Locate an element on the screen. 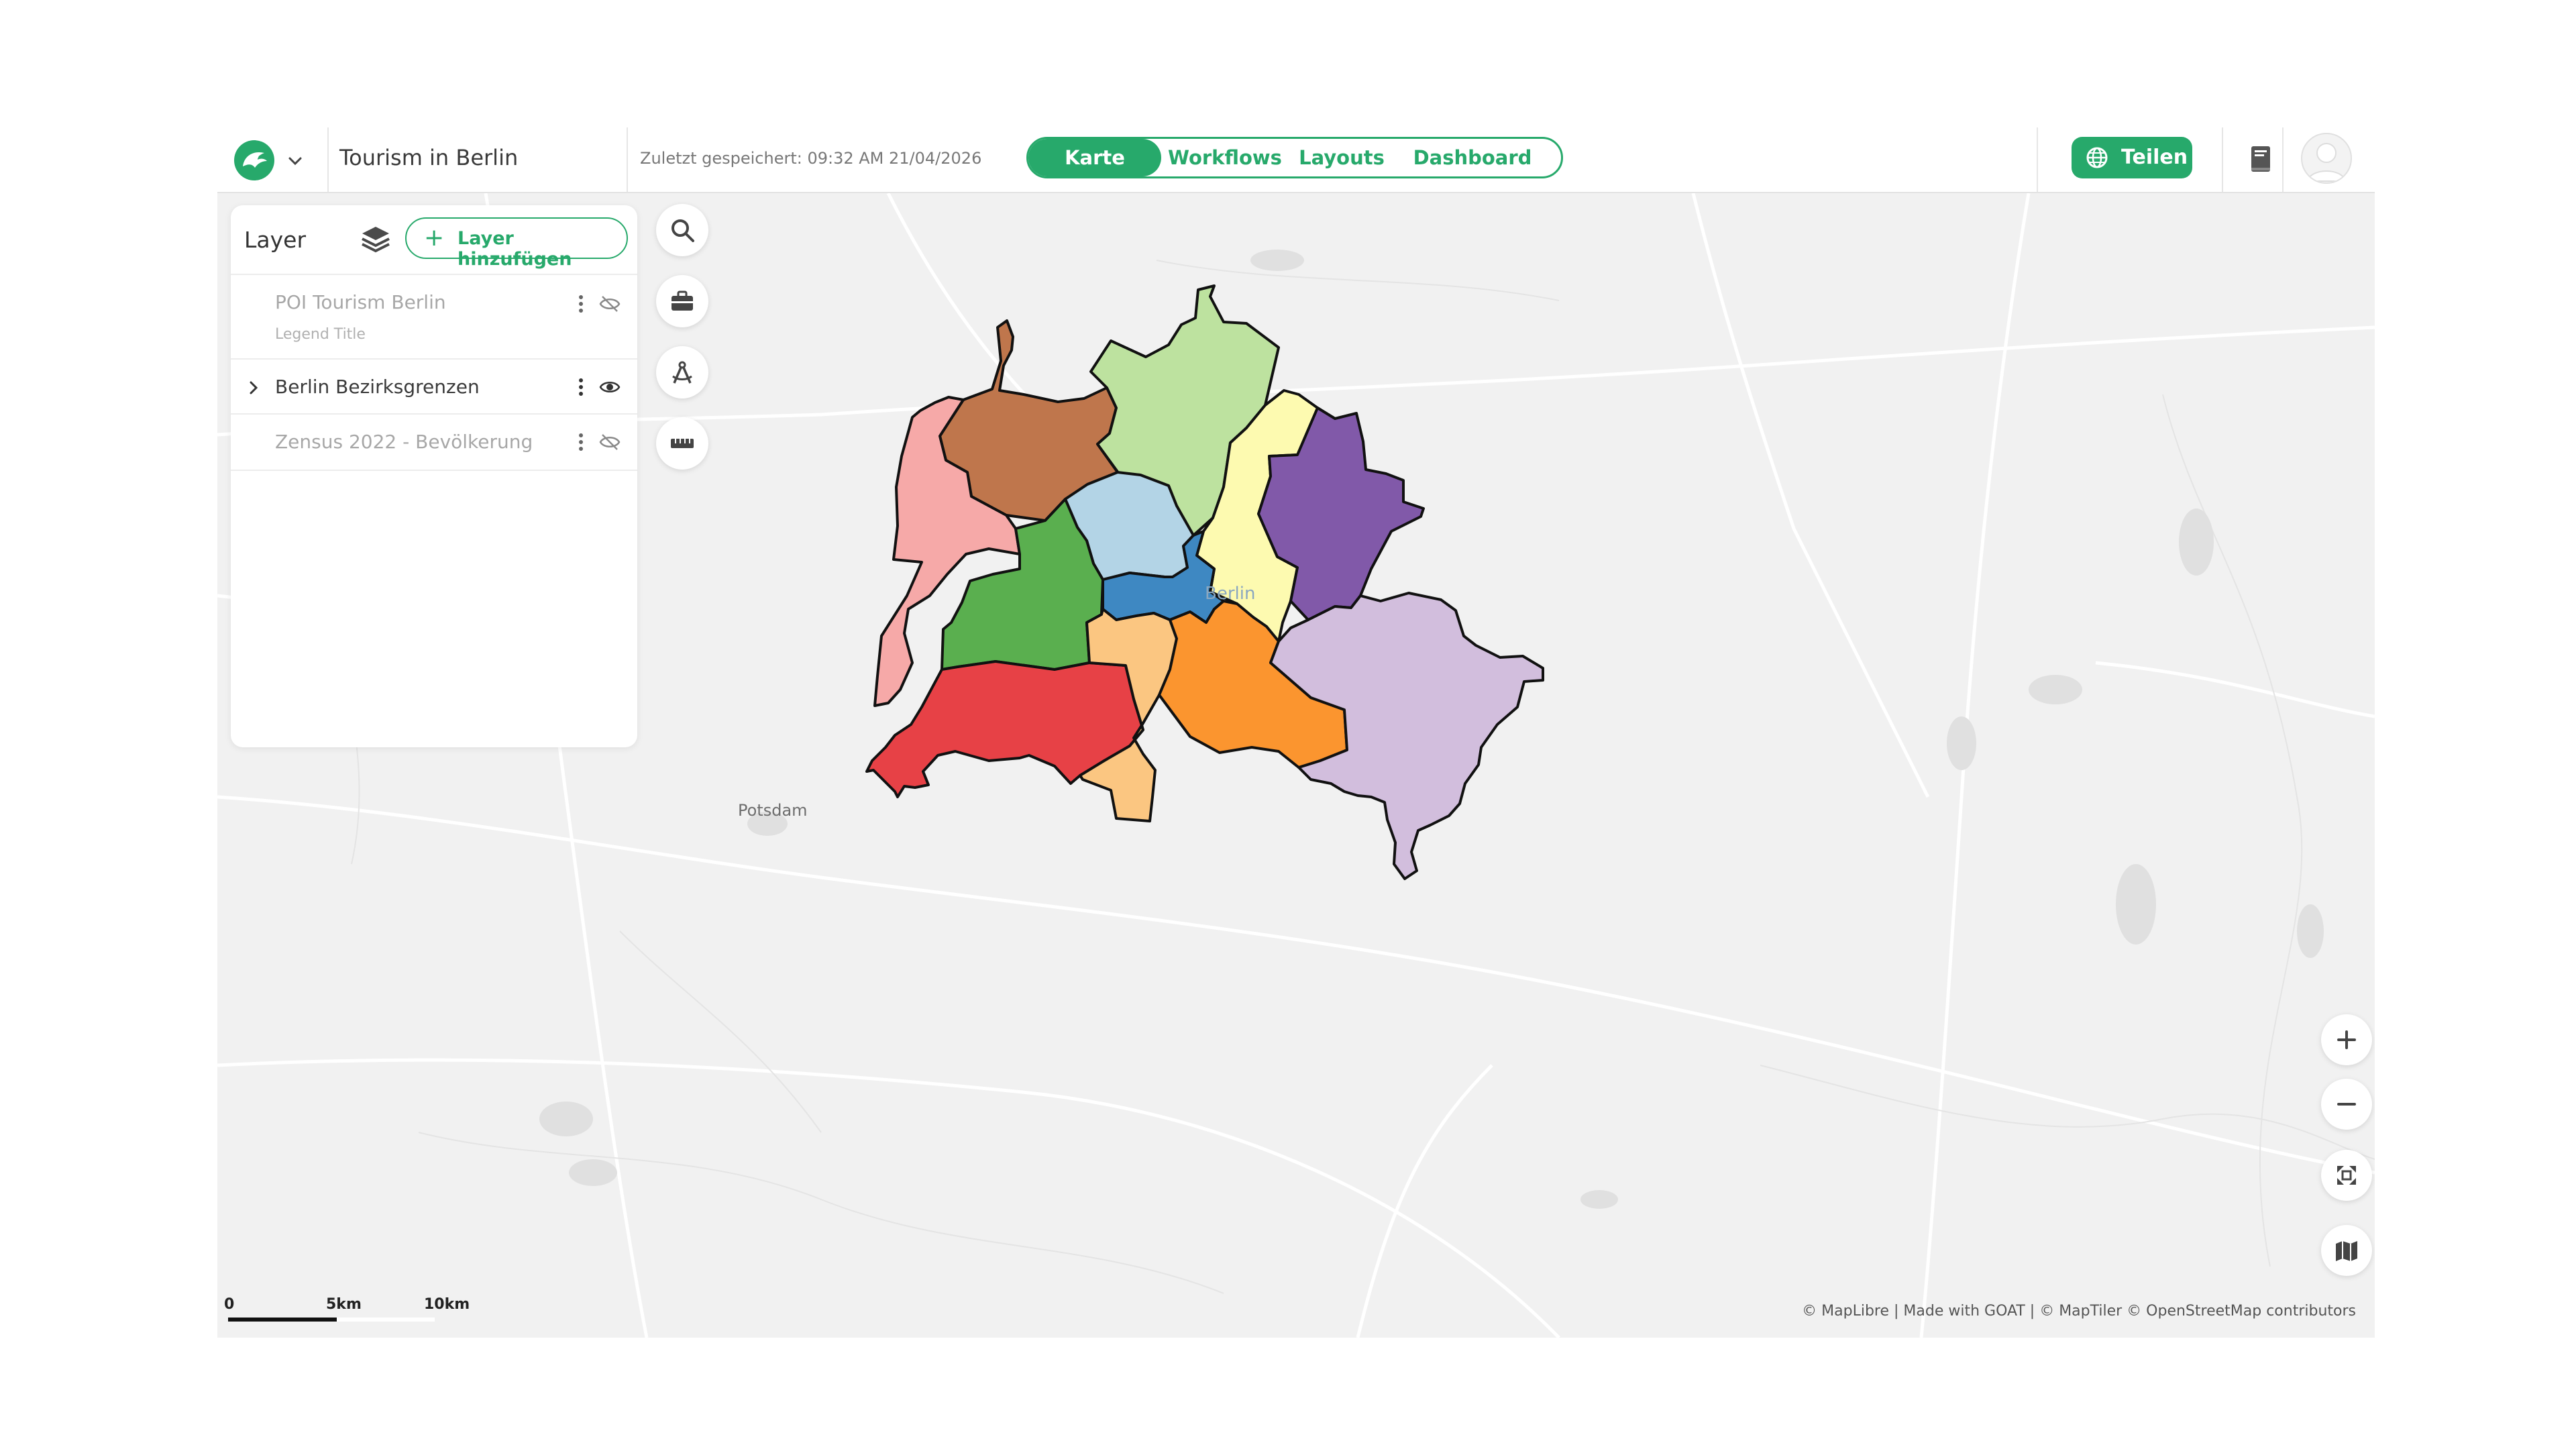  place-label-berlin: Berlin is located at coordinates (1230, 594).